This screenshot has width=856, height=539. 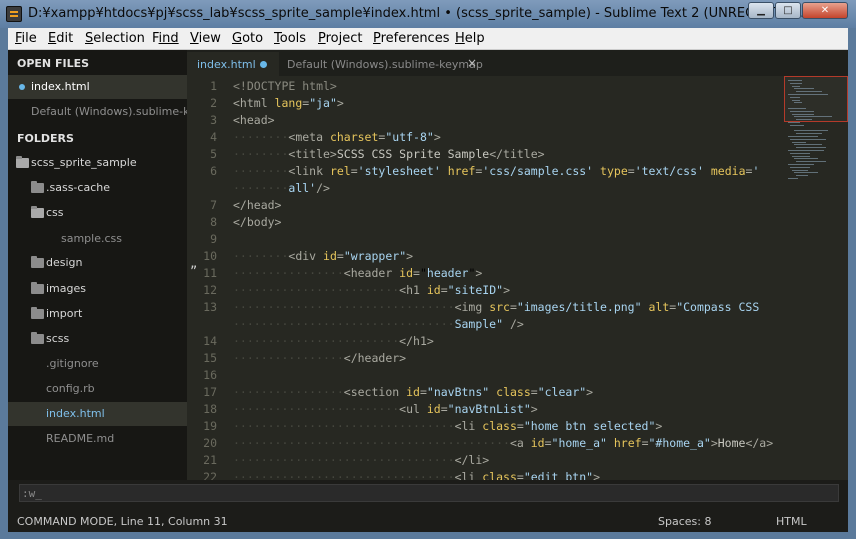 I want to click on menu-preferences: Preferences, so click(x=411, y=38).